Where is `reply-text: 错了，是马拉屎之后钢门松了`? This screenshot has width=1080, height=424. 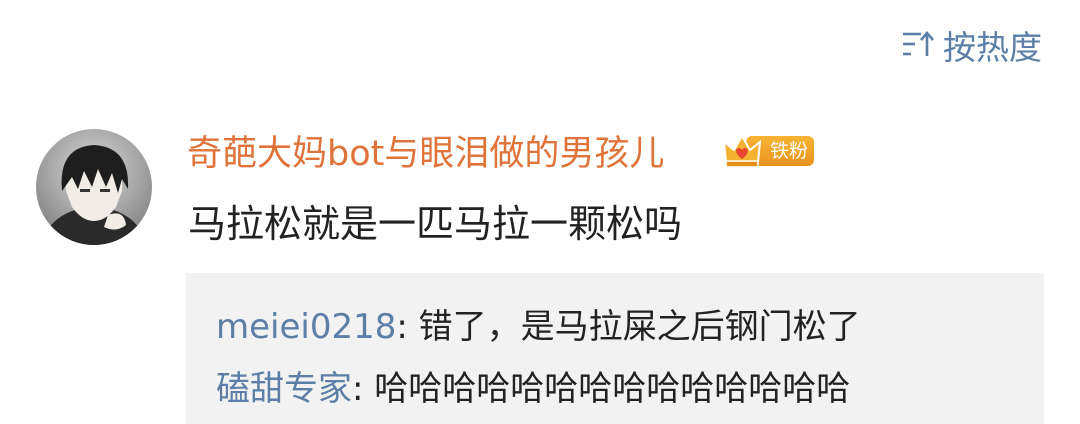
reply-text: 错了，是马拉屎之后钢门松了 is located at coordinates (639, 327).